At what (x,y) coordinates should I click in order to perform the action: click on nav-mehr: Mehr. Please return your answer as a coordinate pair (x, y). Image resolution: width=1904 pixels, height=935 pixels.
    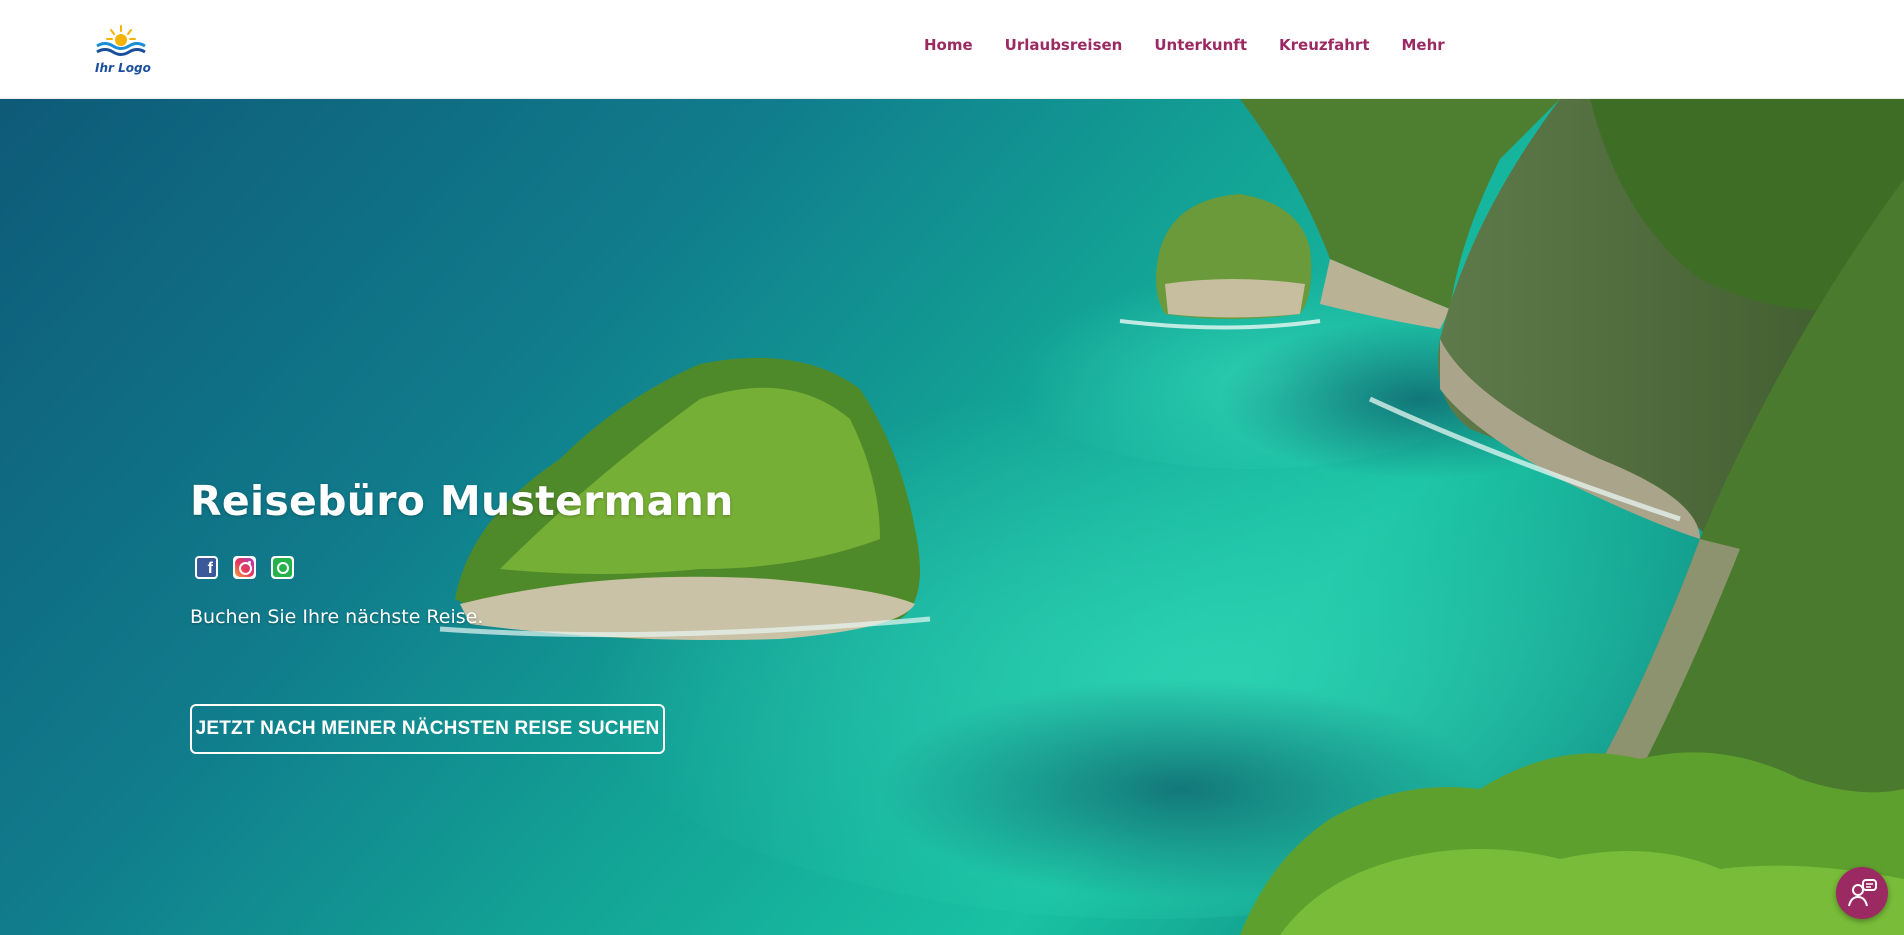
    Looking at the image, I should click on (1423, 45).